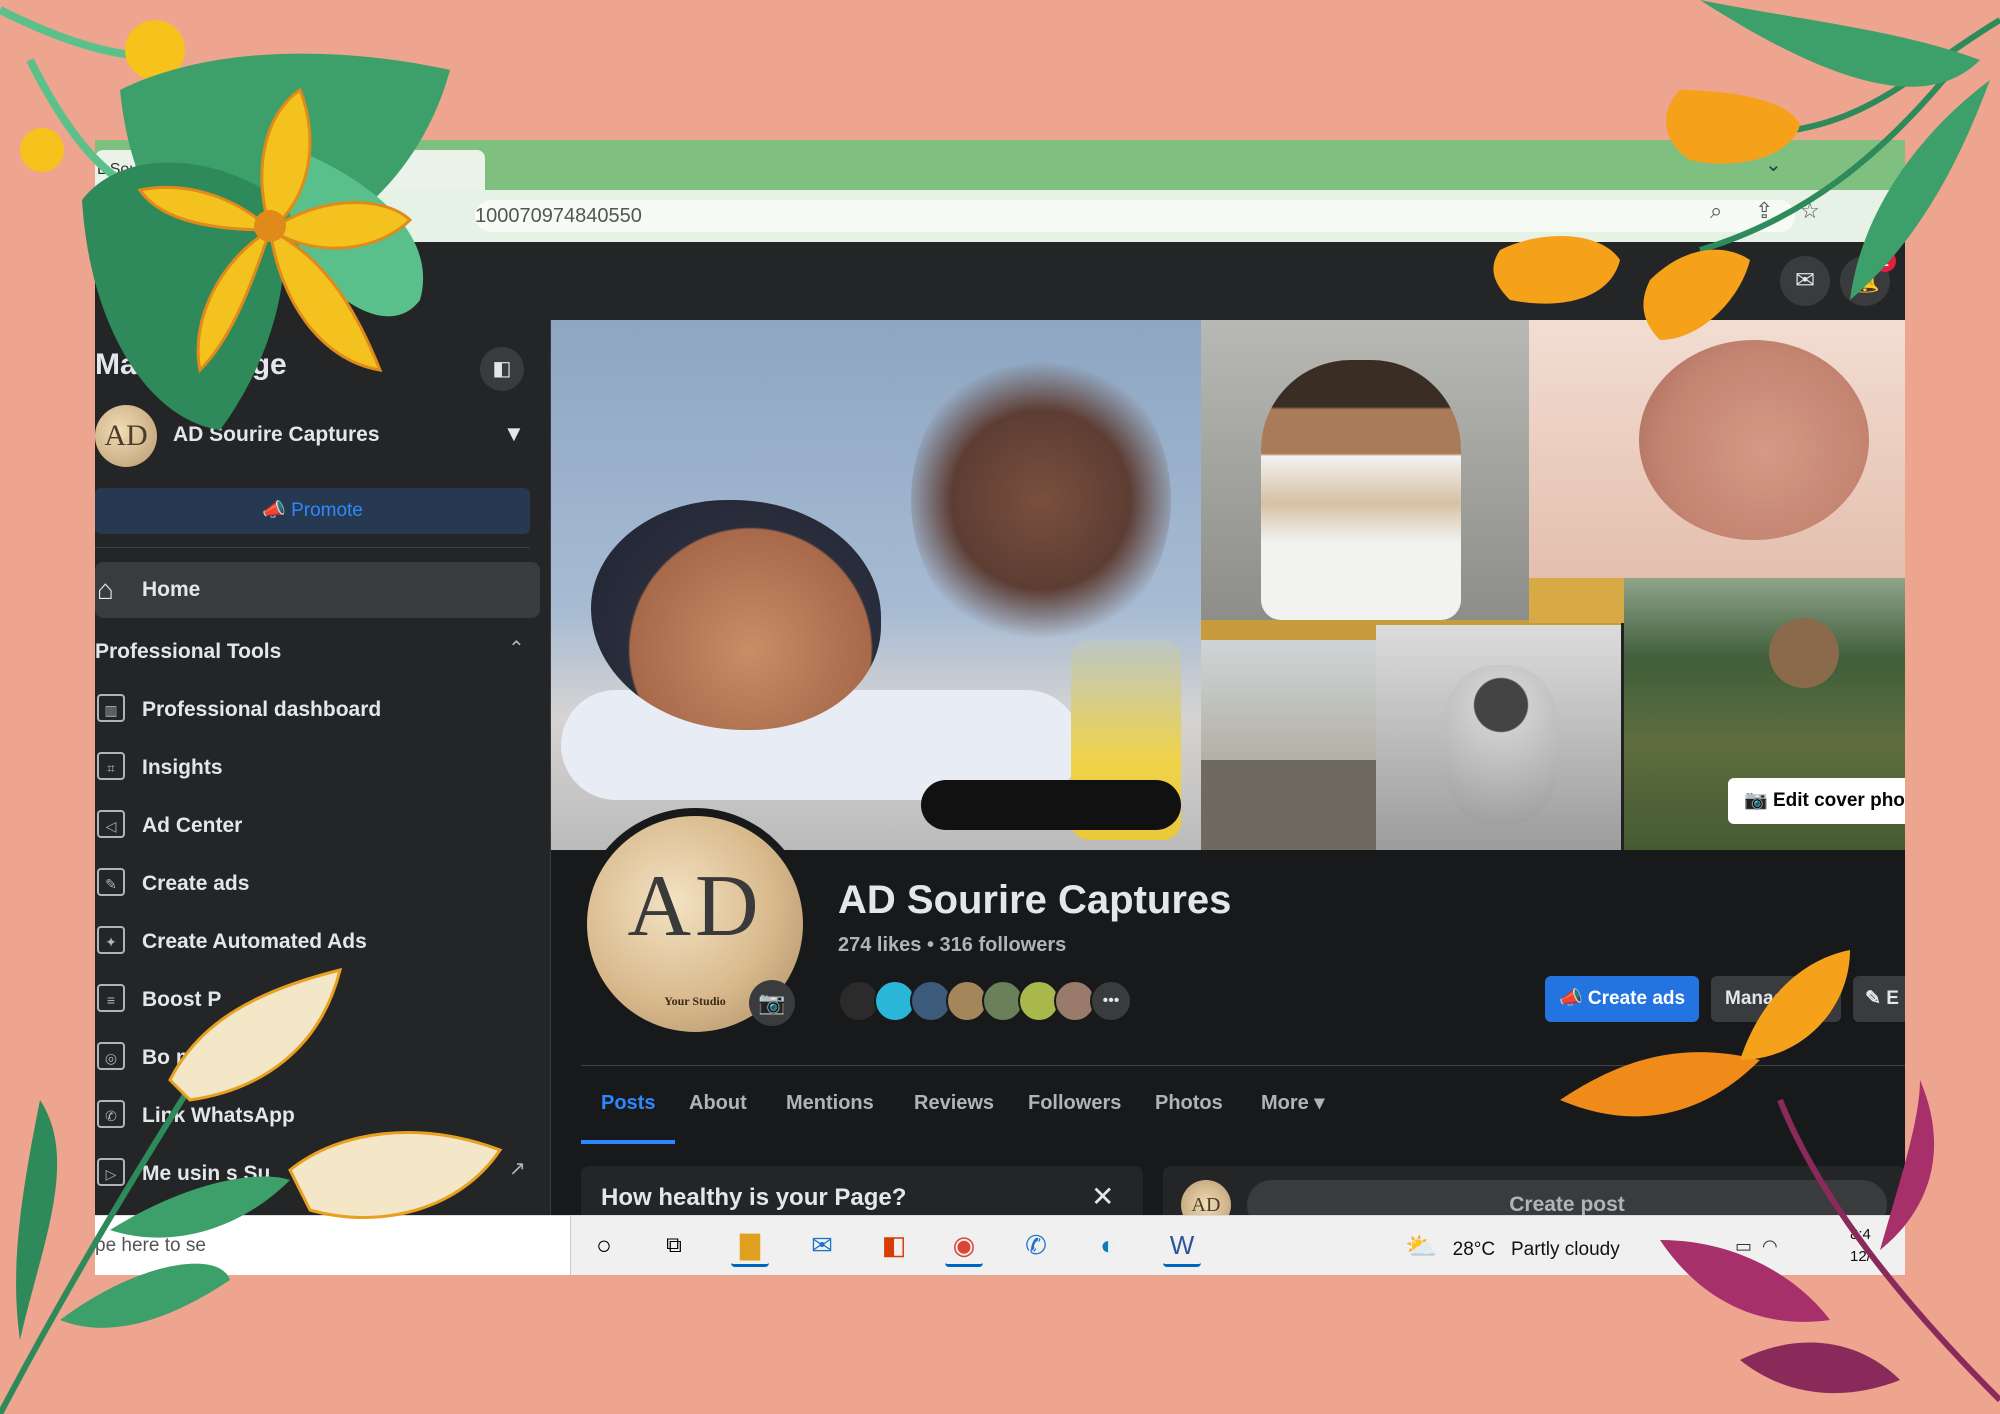 Image resolution: width=2000 pixels, height=1414 pixels. I want to click on edit-cover-label: Edit cover phot, so click(1838, 800).